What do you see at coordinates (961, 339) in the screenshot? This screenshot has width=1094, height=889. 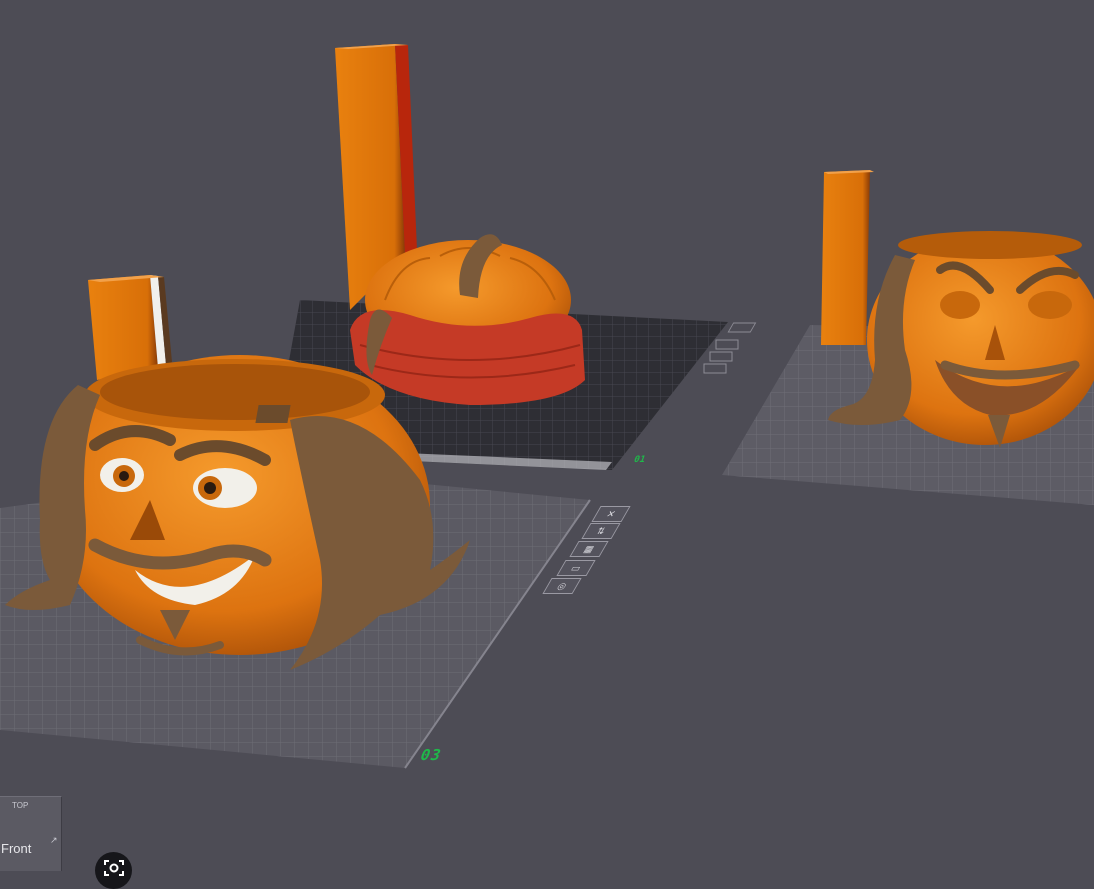 I see `pumpkin-face-model-right` at bounding box center [961, 339].